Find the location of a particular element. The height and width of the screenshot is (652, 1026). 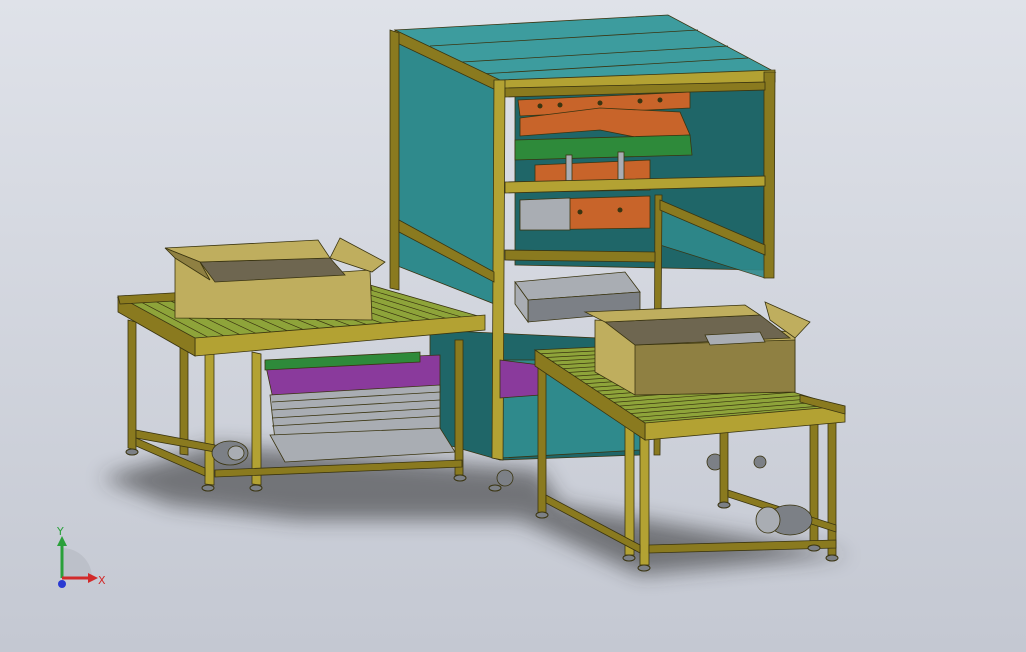

gripper-head-face is located at coordinates (545, 214).